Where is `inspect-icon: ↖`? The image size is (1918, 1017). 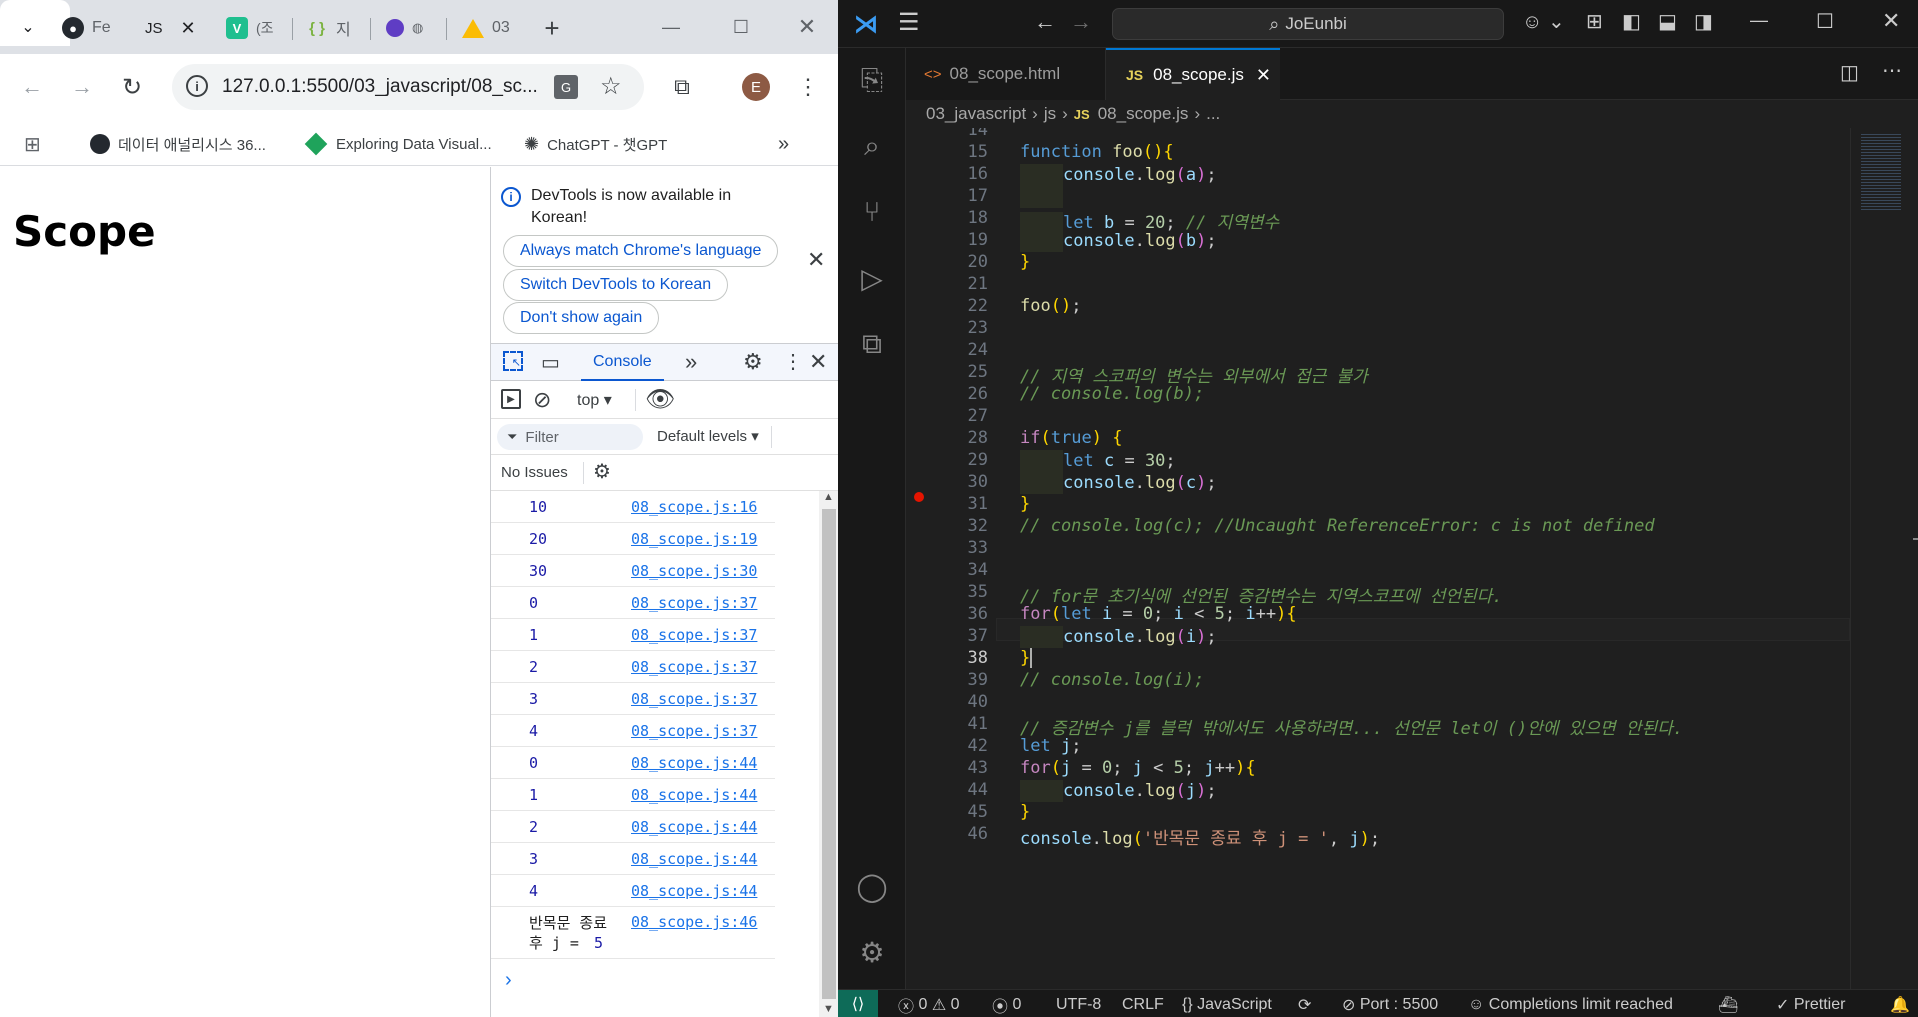
inspect-icon: ↖ is located at coordinates (513, 361).